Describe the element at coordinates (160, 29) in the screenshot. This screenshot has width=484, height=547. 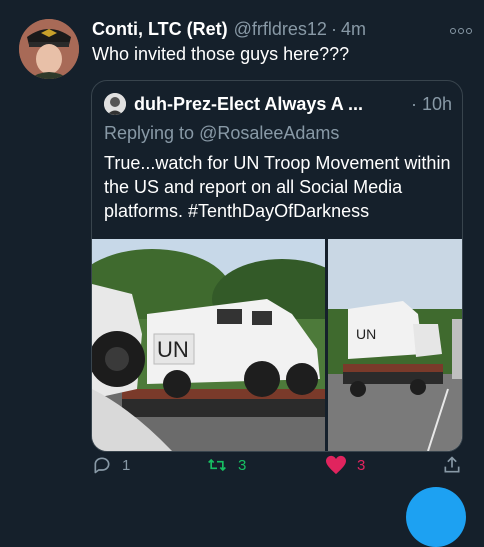
I see `display-name: Conti, LTC (Ret)` at that location.